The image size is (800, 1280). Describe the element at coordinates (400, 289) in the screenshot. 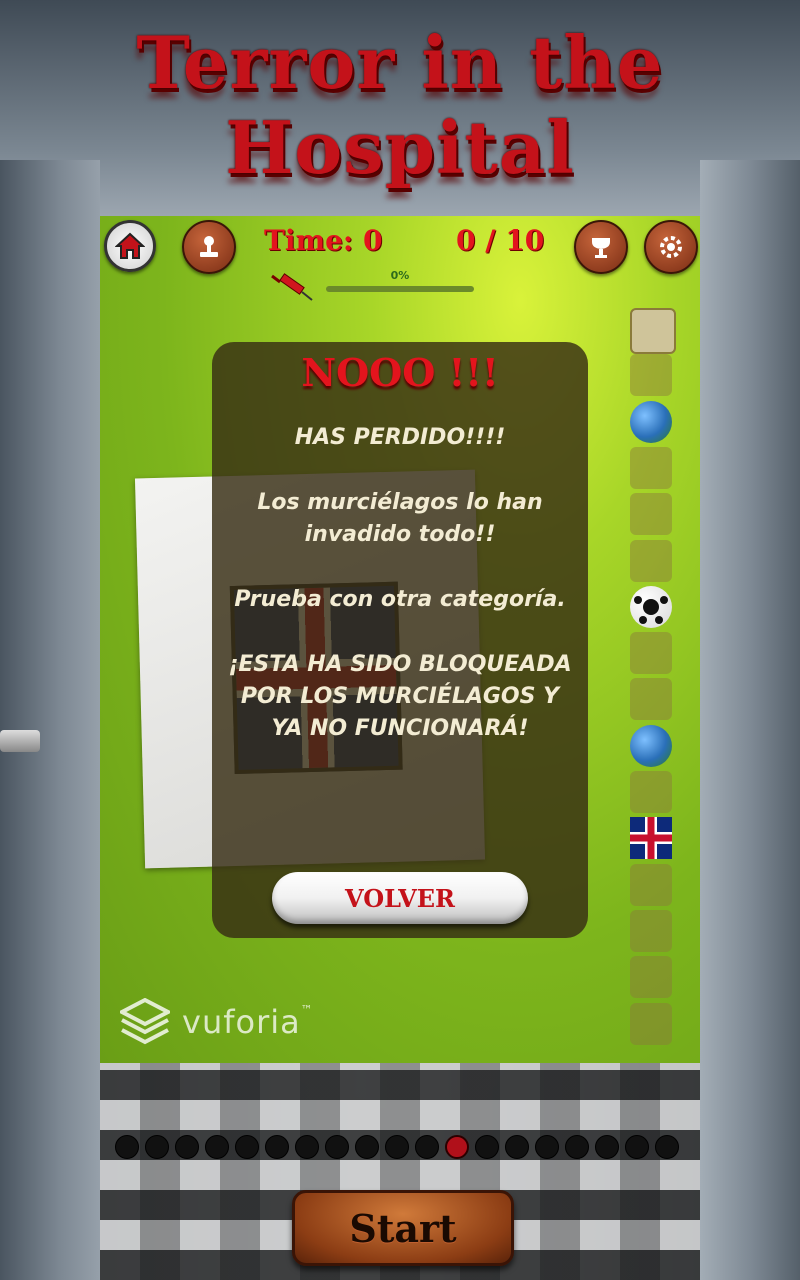

I see `progress-bar` at that location.